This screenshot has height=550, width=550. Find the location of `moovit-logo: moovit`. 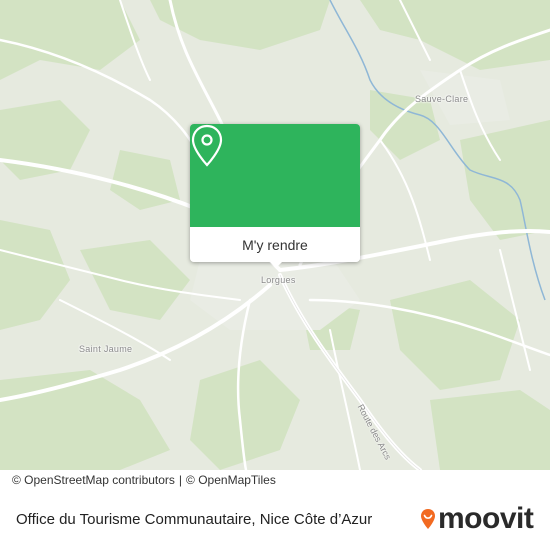

moovit-logo: moovit is located at coordinates (477, 518).